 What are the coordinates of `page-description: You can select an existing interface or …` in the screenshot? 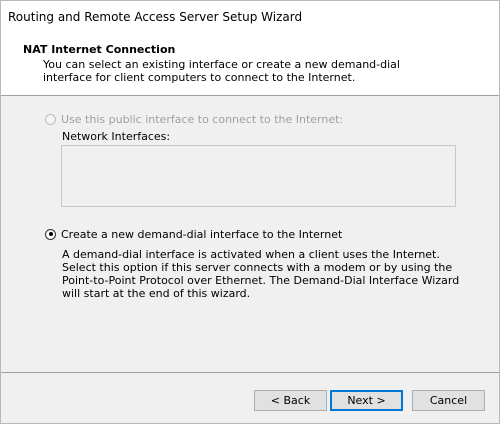 It's located at (221, 71).